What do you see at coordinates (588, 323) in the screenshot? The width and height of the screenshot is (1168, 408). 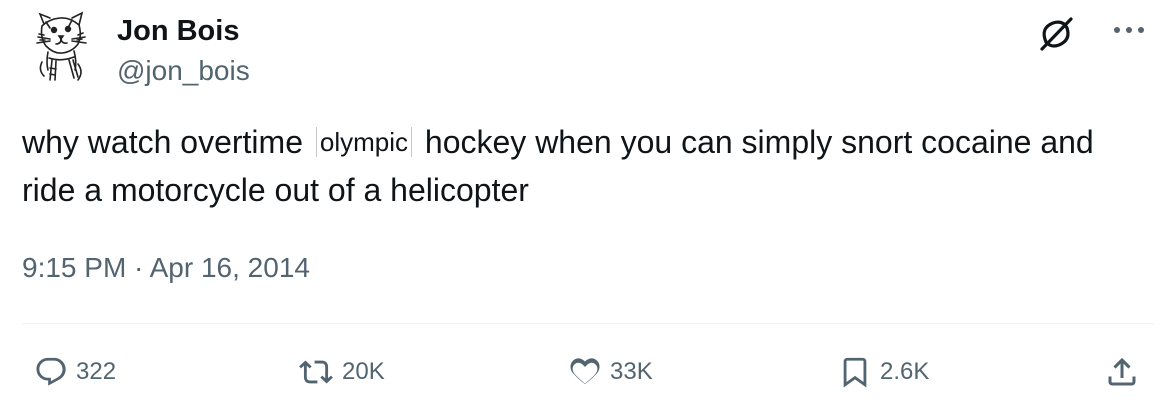 I see `divider` at bounding box center [588, 323].